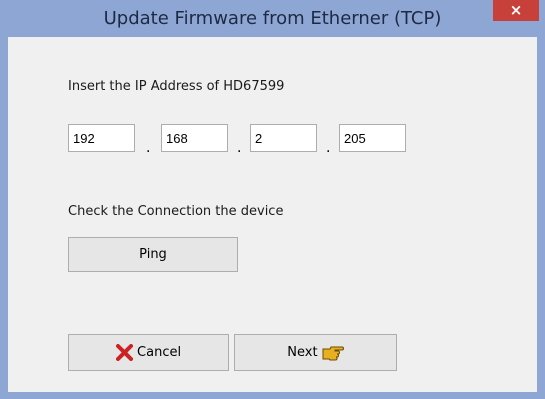 The image size is (545, 399). I want to click on title-bar: Update Firmware from Etherner (TCP) ×, so click(272, 18).